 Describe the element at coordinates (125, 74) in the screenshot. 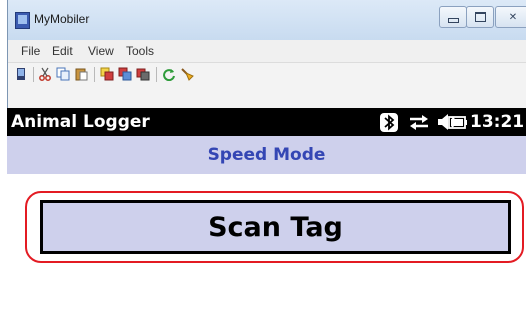

I see `copy-from-device-icon` at that location.